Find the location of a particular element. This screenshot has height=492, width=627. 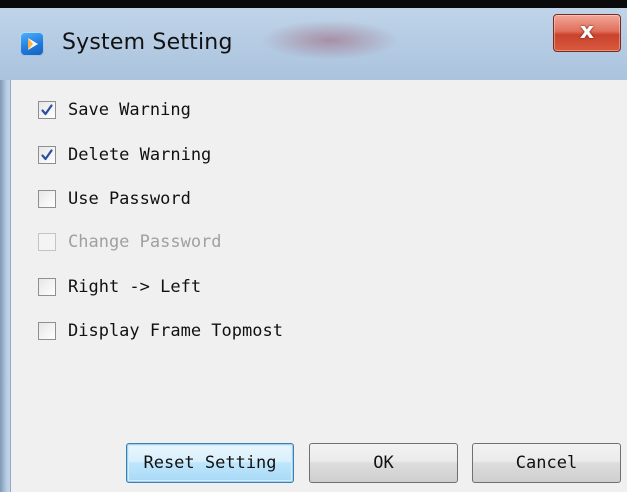

window-left-border is located at coordinates (5, 286).